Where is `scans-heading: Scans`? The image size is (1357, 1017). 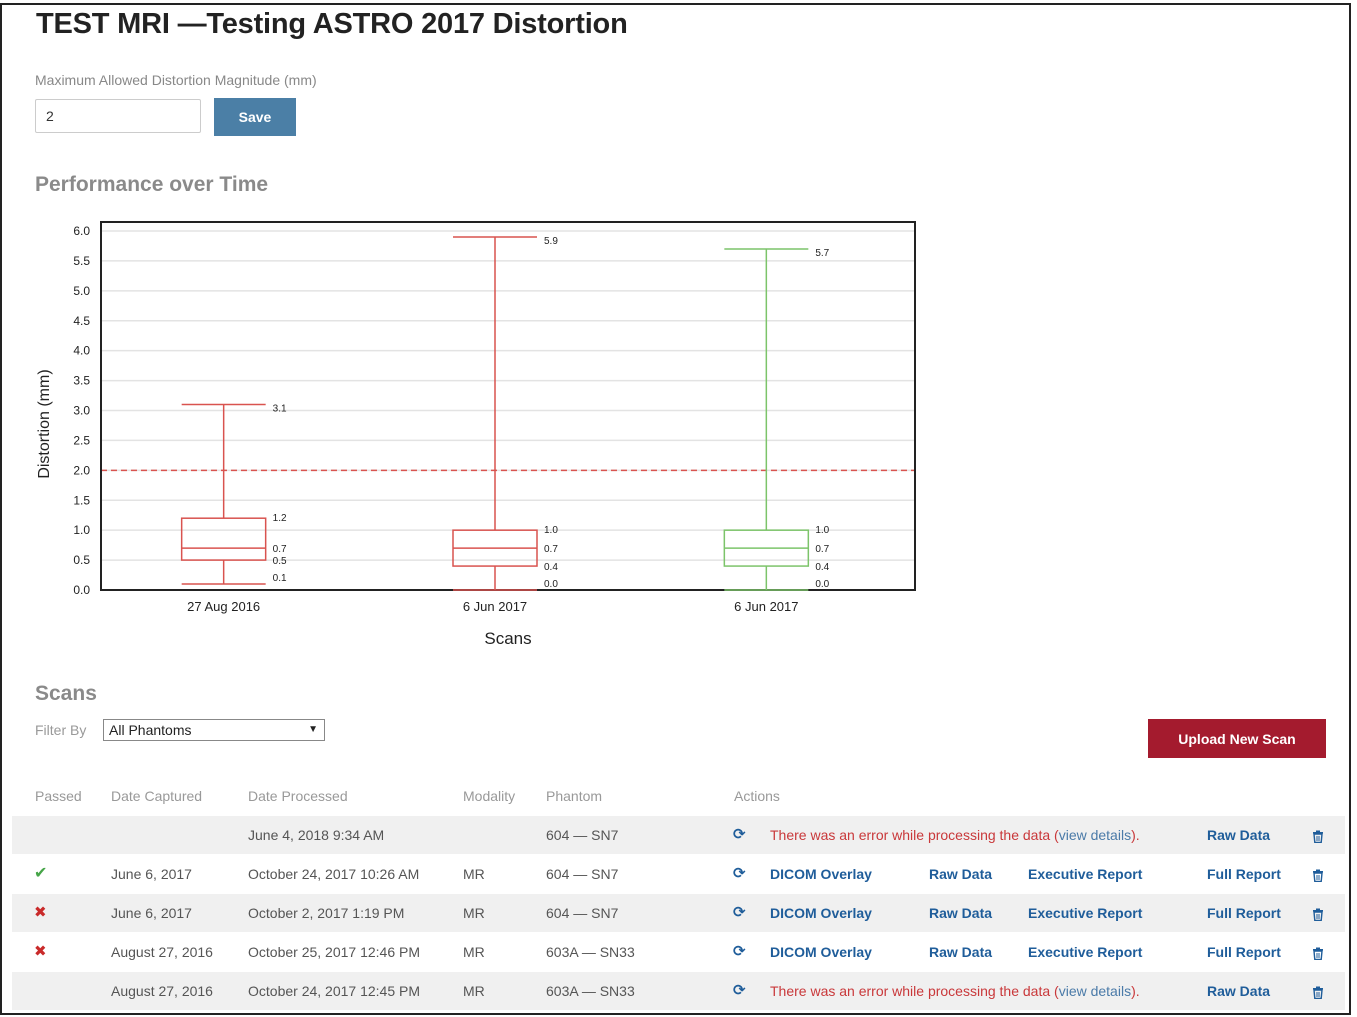
scans-heading: Scans is located at coordinates (66, 693).